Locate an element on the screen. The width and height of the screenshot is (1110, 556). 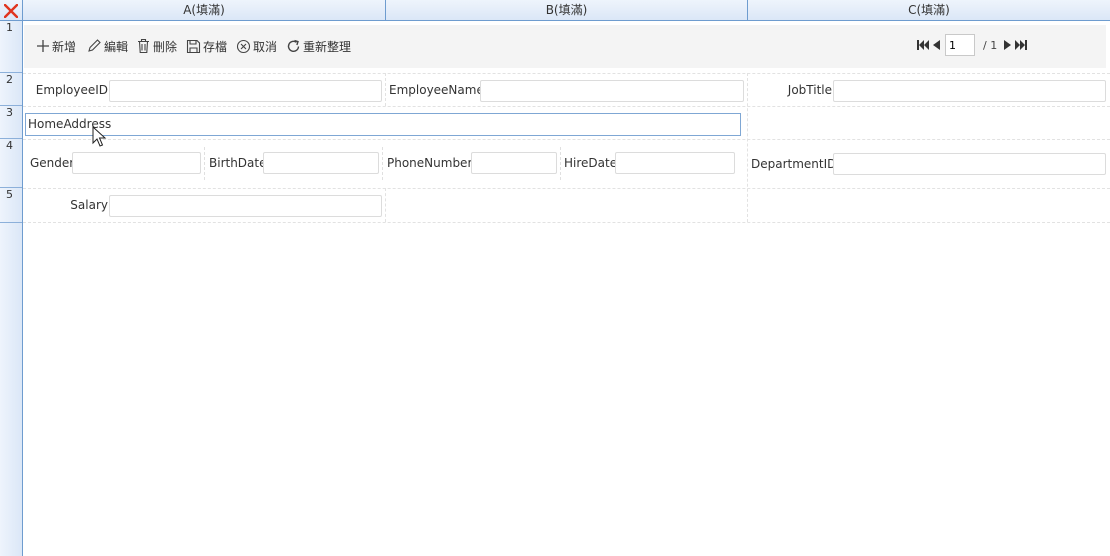
save-button: 存檔 is located at coordinates (206, 46).